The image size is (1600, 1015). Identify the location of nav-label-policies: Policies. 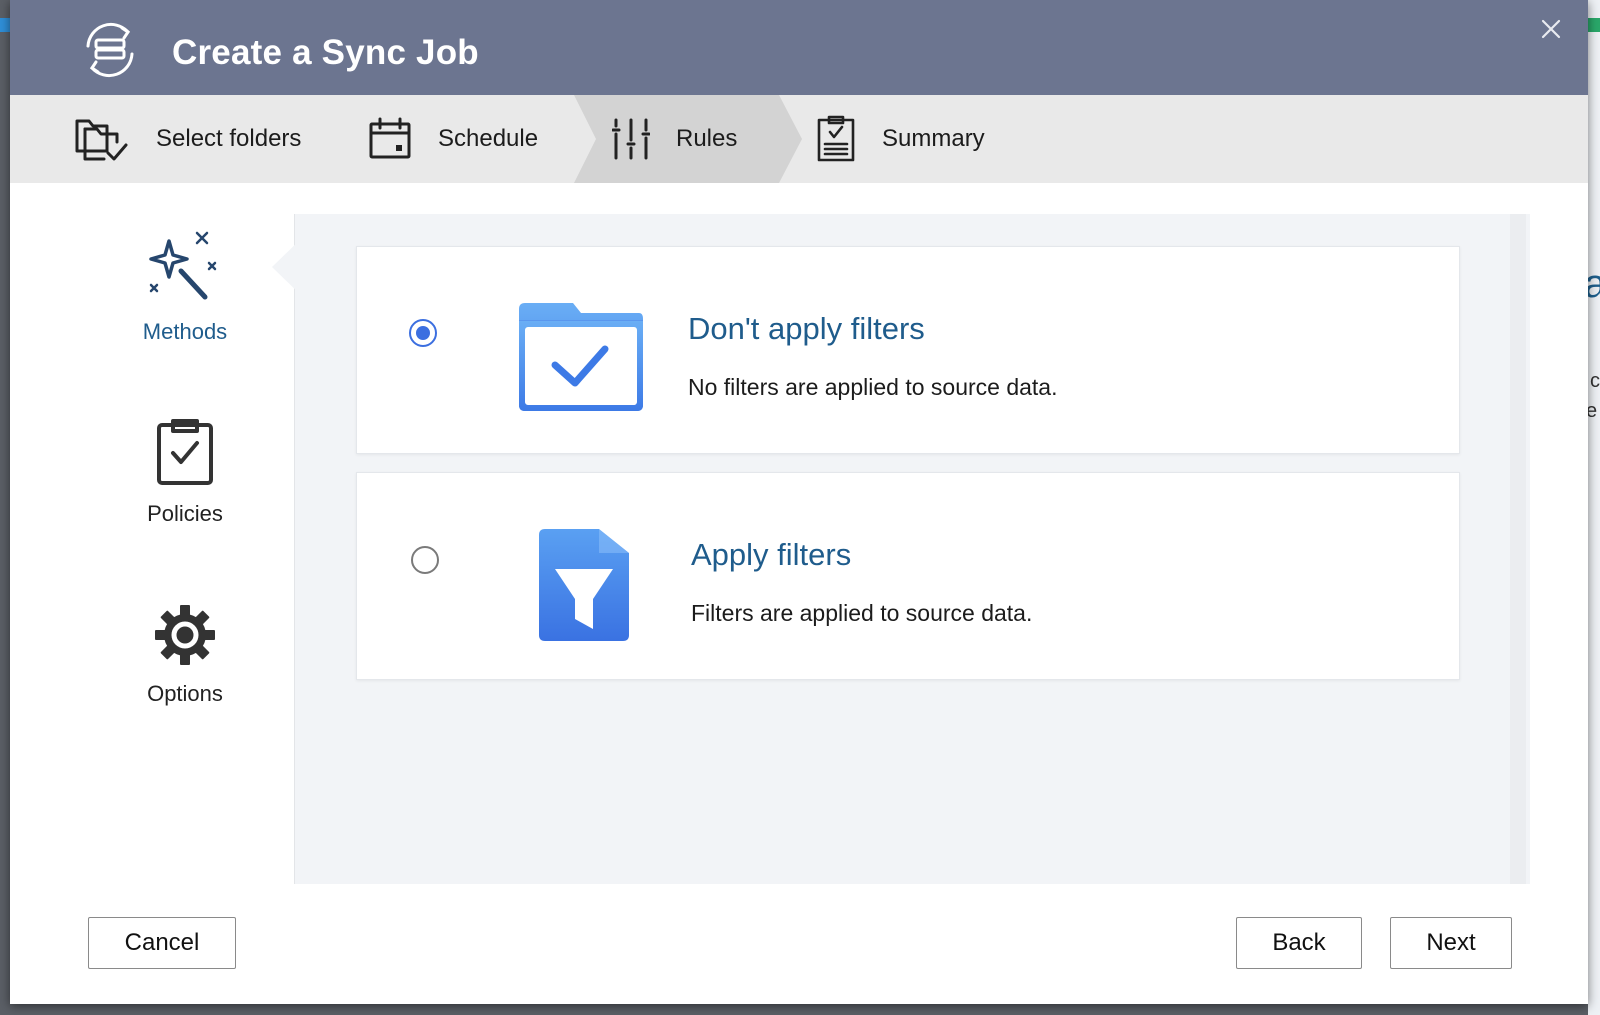
(185, 513).